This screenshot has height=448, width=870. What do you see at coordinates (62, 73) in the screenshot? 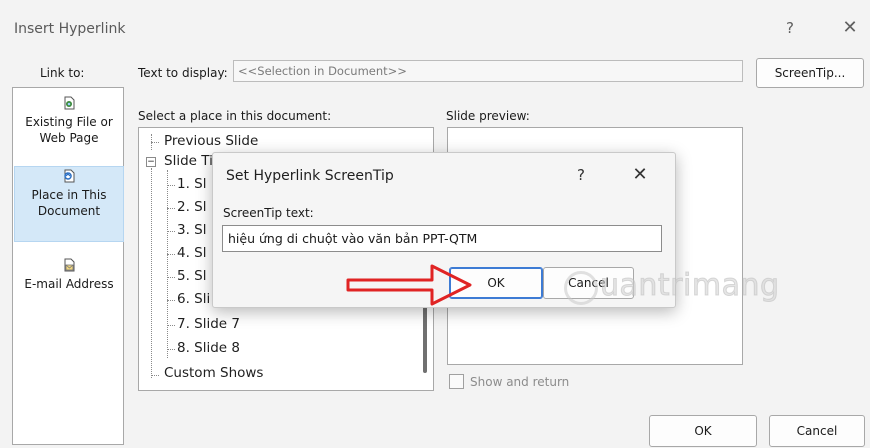
I see `link-to-label: Link to:` at bounding box center [62, 73].